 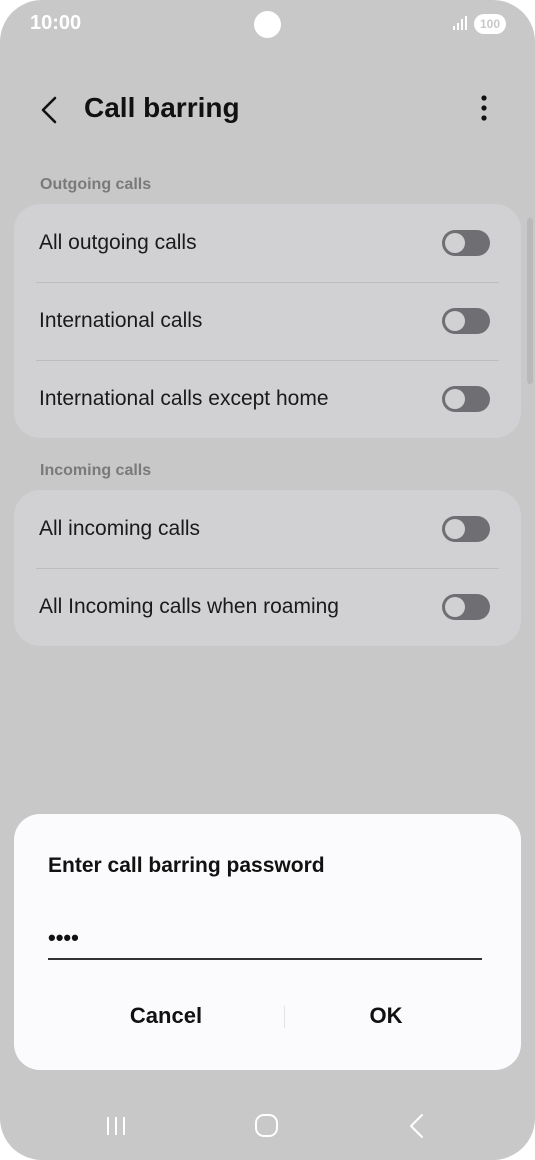 I want to click on status-bar: 10:00 100, so click(x=267, y=24).